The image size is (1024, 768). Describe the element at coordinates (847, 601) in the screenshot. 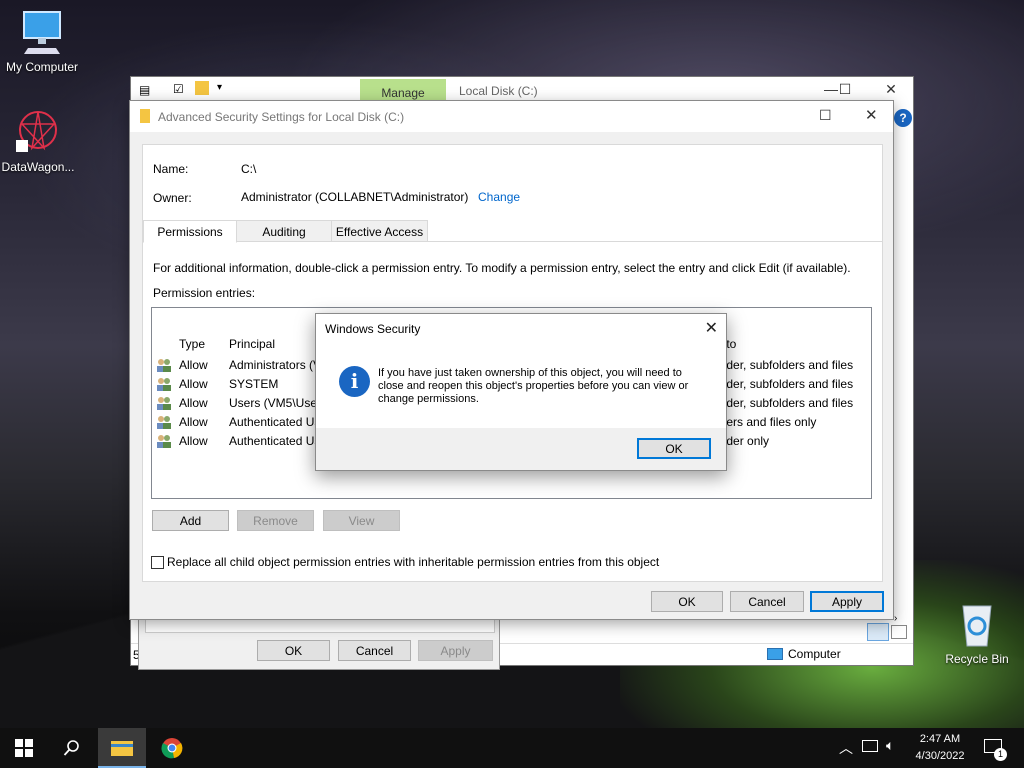

I see `adv-apply-button: Apply` at that location.